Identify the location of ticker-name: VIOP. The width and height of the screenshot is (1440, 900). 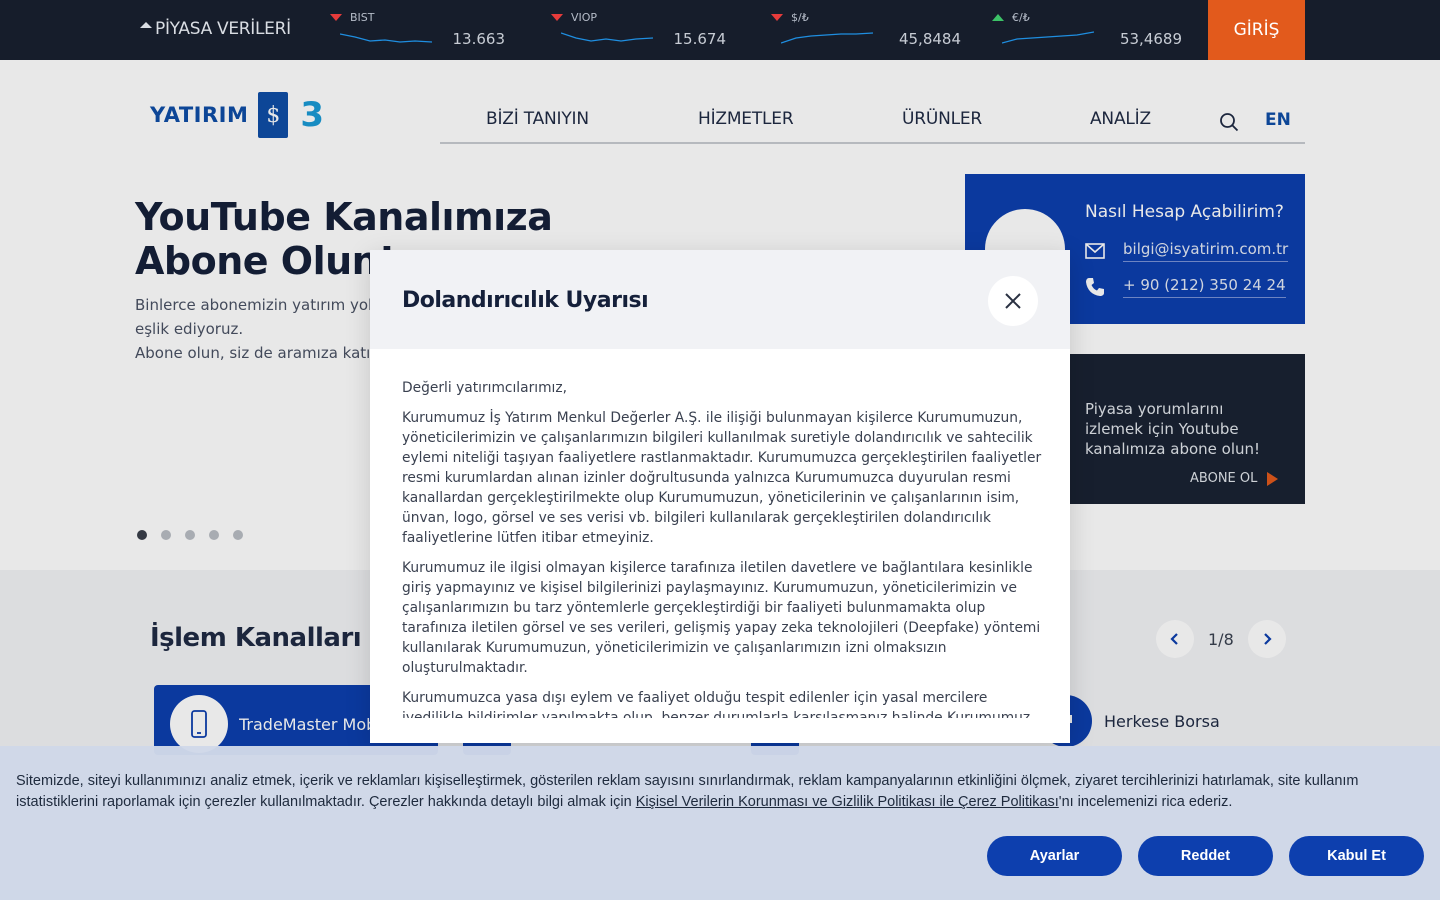
(584, 17).